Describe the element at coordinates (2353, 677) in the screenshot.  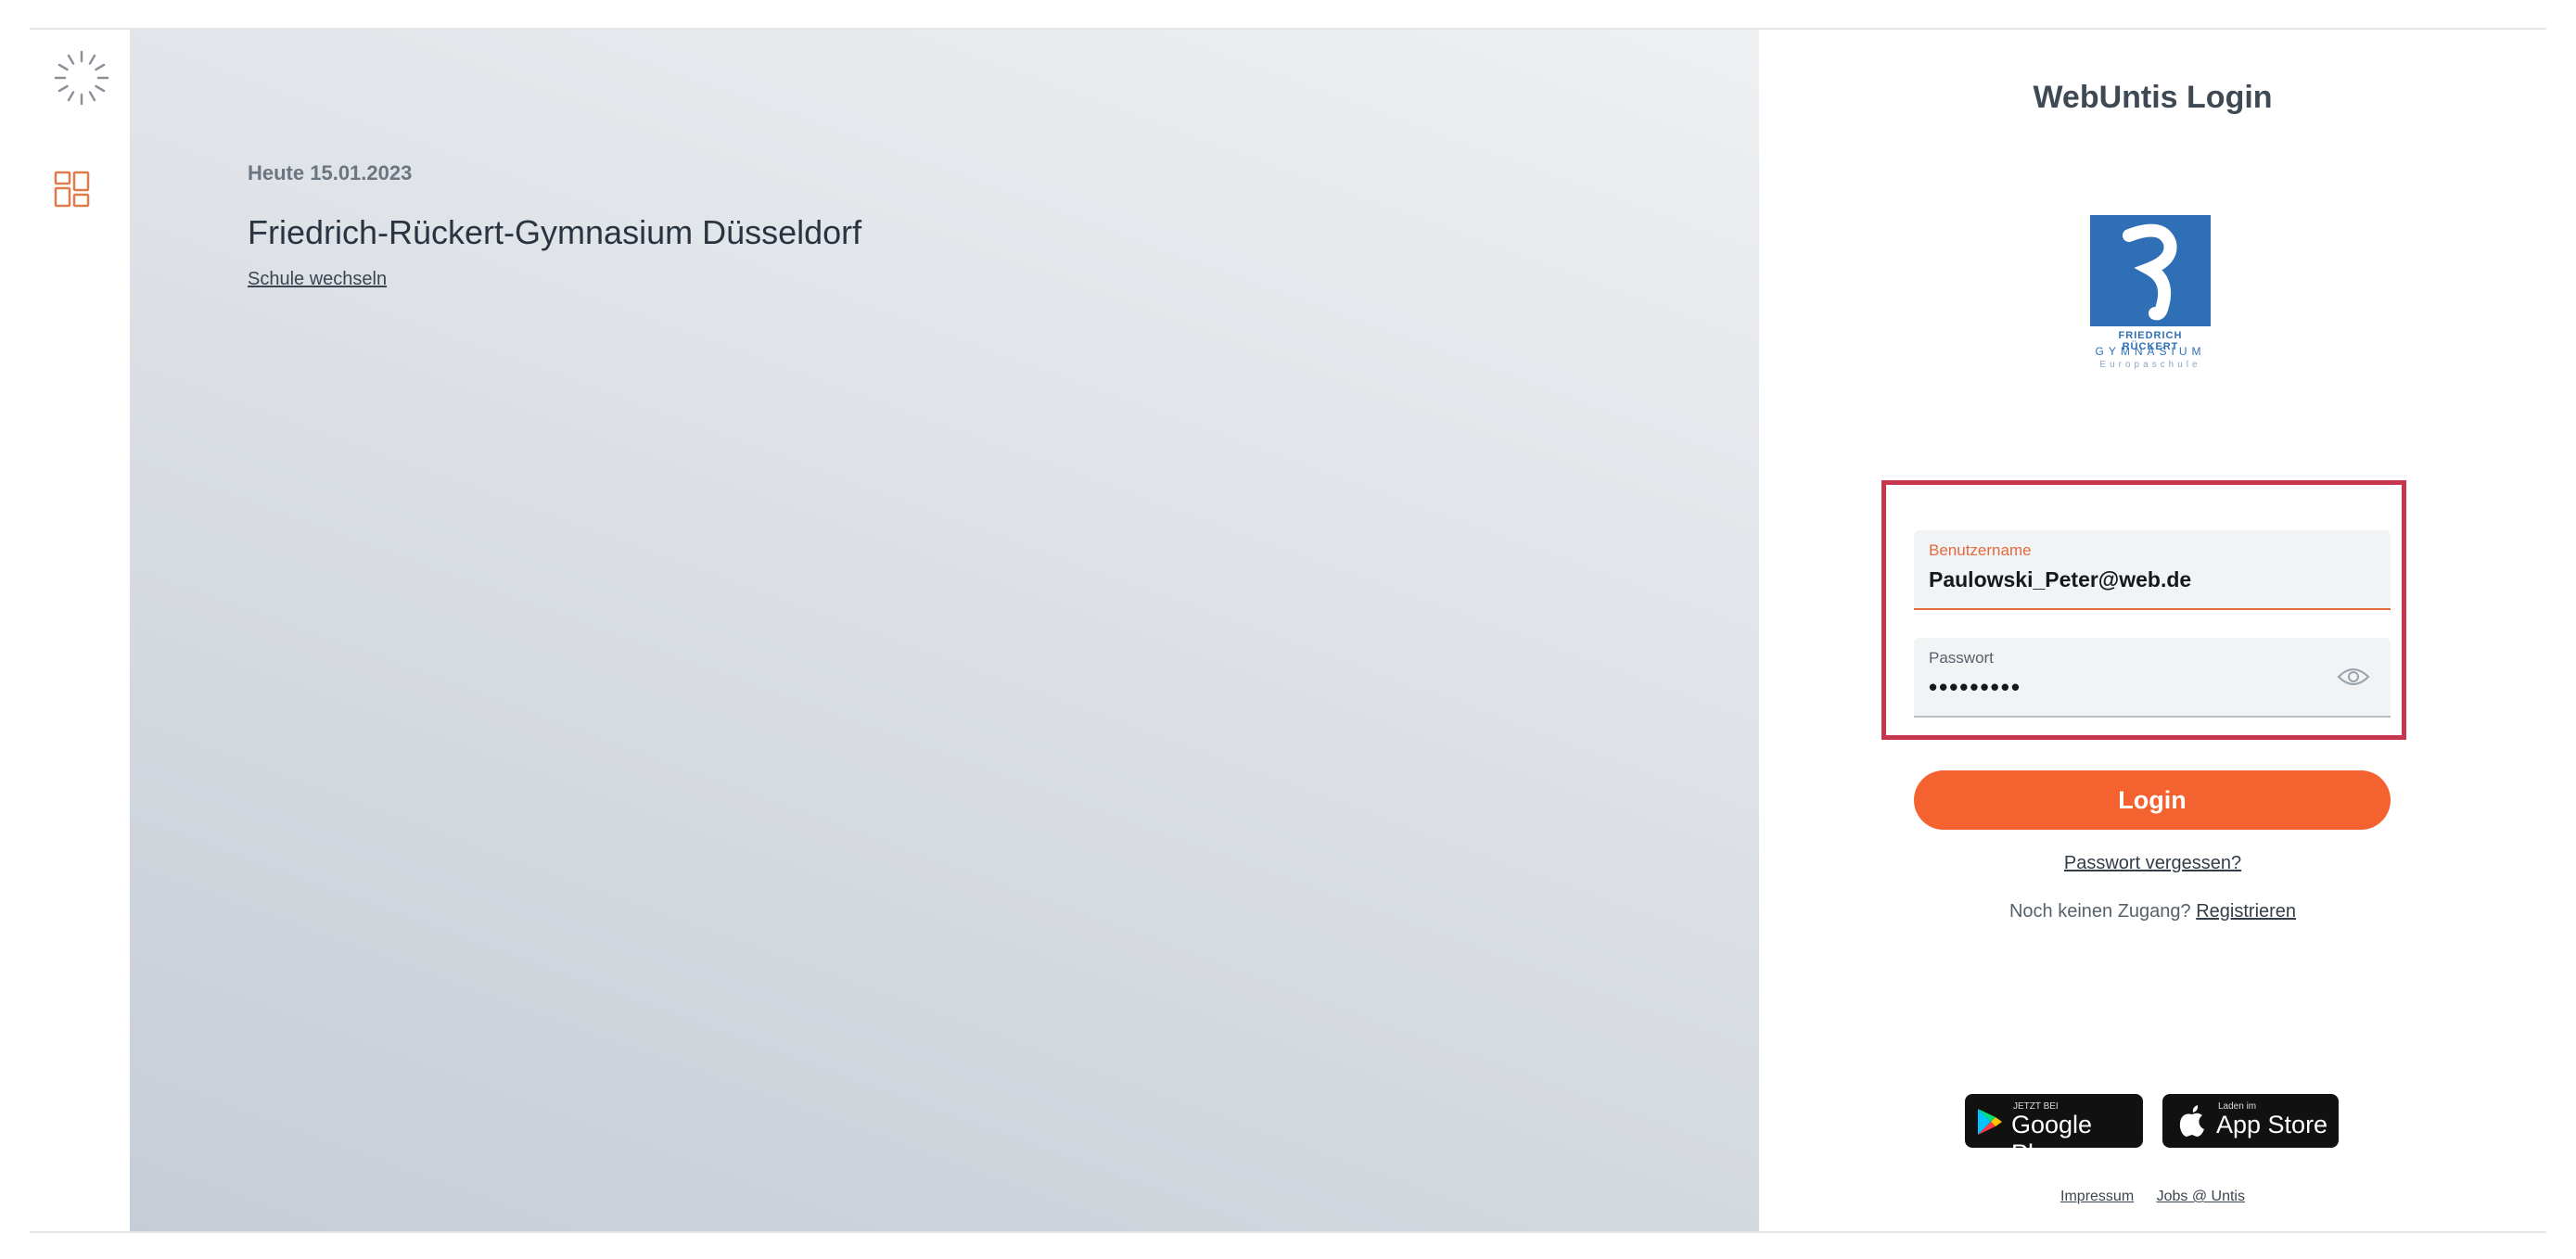
I see `eye-icon` at that location.